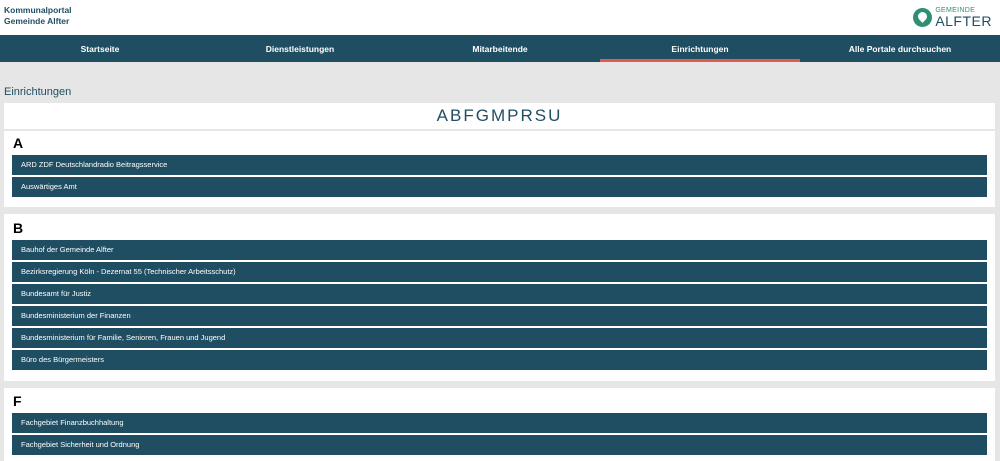  What do you see at coordinates (499, 187) in the screenshot?
I see `list-item: Auswärtiges Amt` at bounding box center [499, 187].